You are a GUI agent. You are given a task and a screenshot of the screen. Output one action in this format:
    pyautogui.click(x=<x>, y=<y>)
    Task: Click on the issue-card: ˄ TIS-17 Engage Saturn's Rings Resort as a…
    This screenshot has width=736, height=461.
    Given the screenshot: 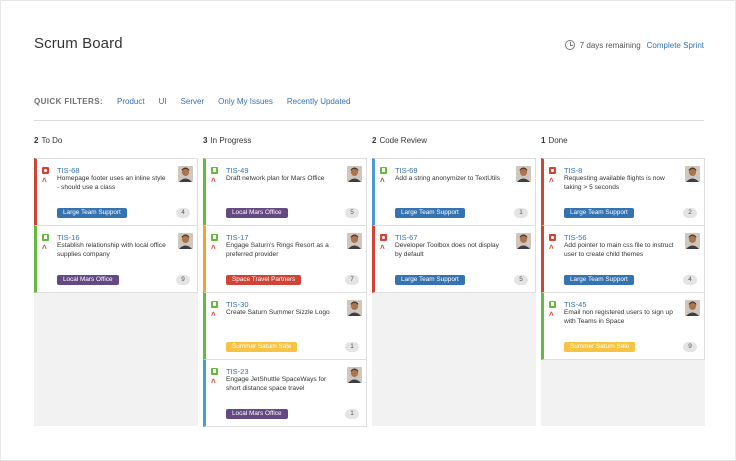 What is the action you would take?
    pyautogui.click(x=285, y=259)
    